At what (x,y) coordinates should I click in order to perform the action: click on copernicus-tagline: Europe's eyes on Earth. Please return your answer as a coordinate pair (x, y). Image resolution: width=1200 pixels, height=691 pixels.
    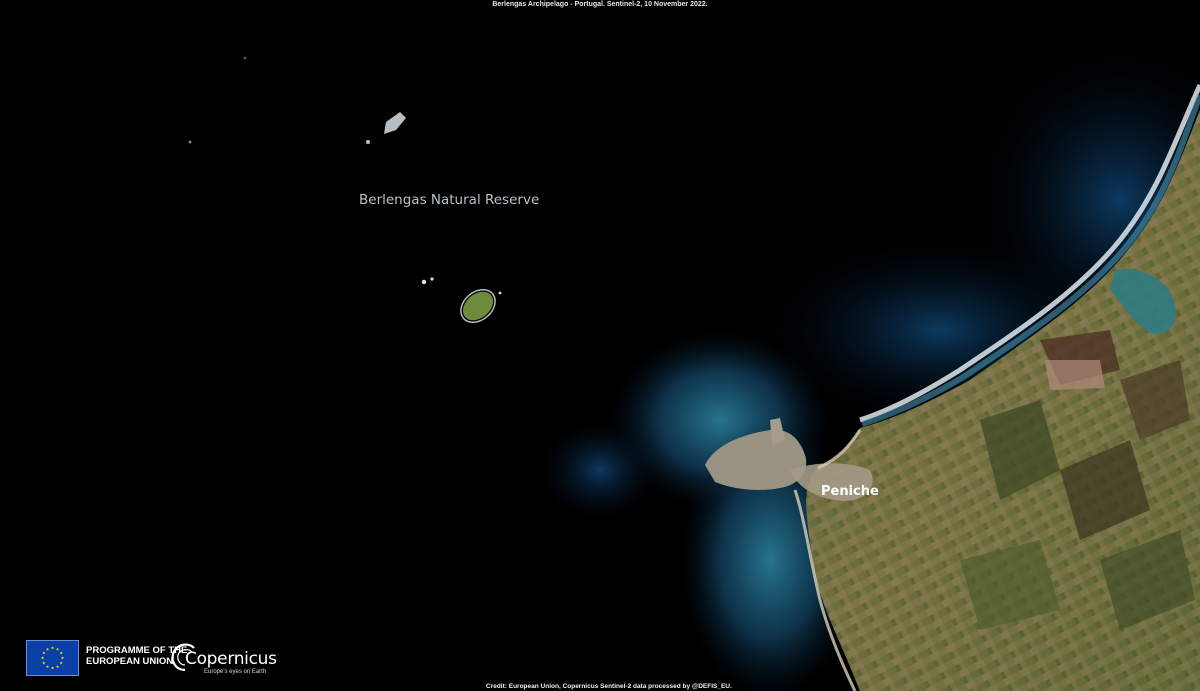
    Looking at the image, I should click on (235, 672).